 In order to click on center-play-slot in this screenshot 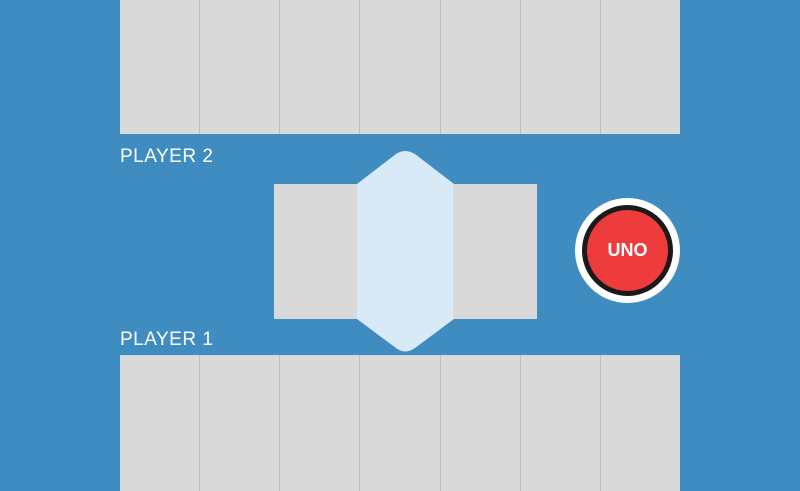, I will do `click(405, 251)`.